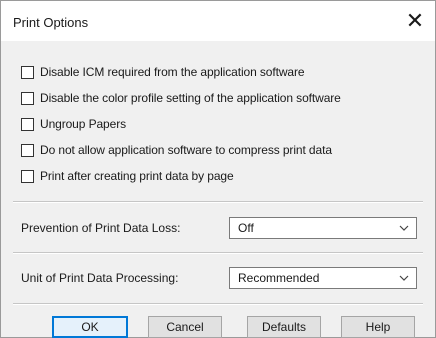 This screenshot has width=436, height=338. What do you see at coordinates (101, 228) in the screenshot?
I see `prevention-label: Prevention of Print Data Loss:` at bounding box center [101, 228].